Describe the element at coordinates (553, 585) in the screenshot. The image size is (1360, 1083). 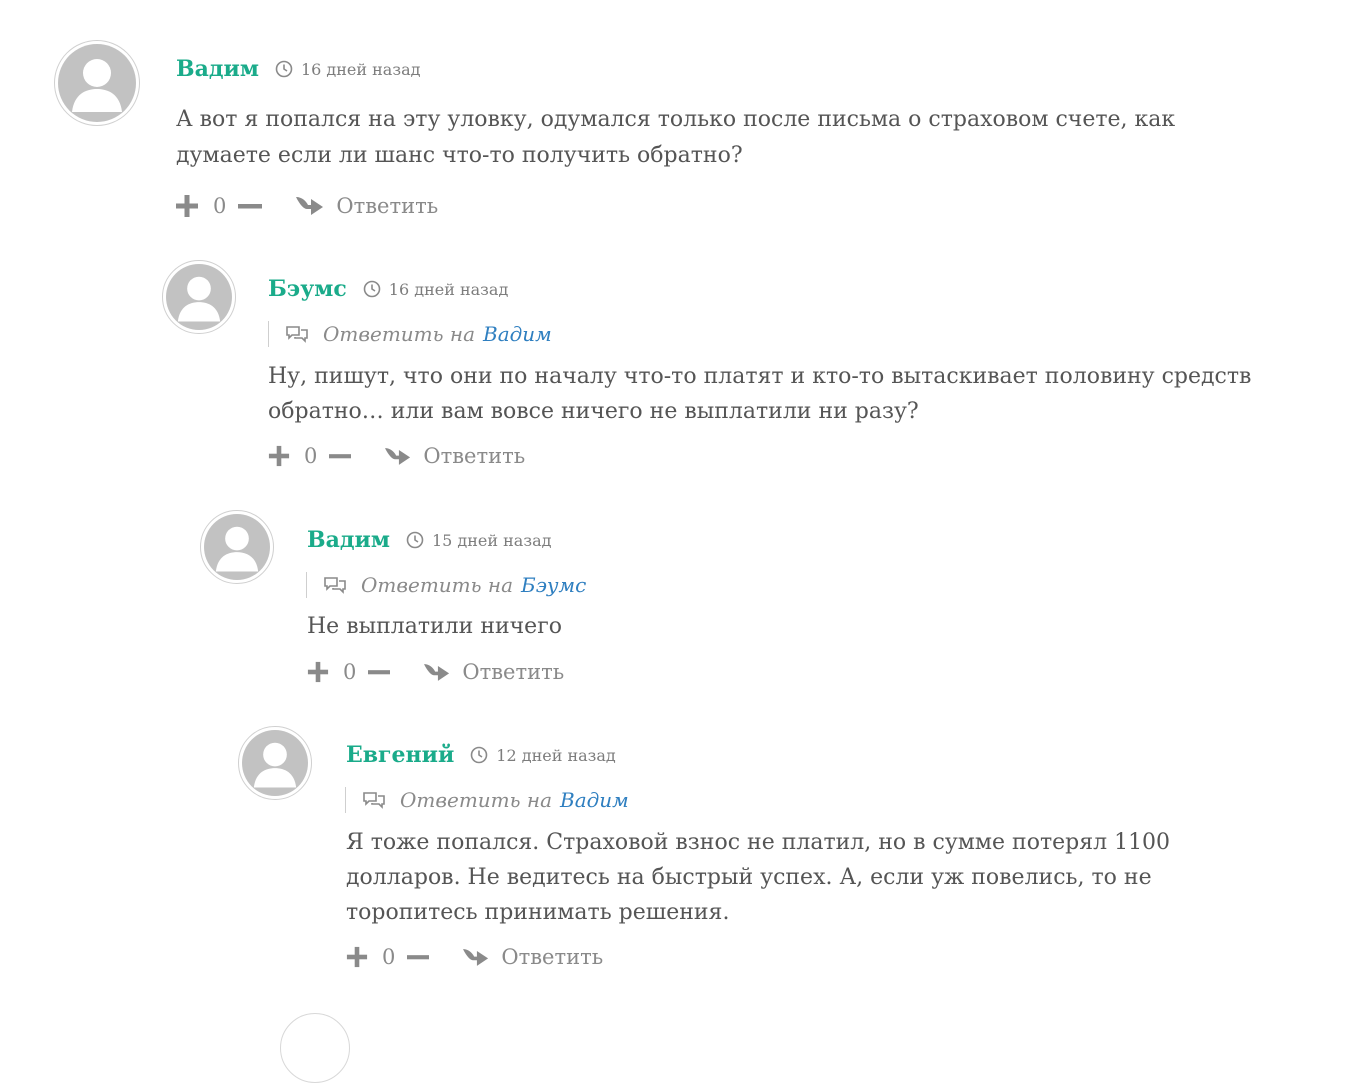
I see `reply-to-author-link: Бэумс` at that location.